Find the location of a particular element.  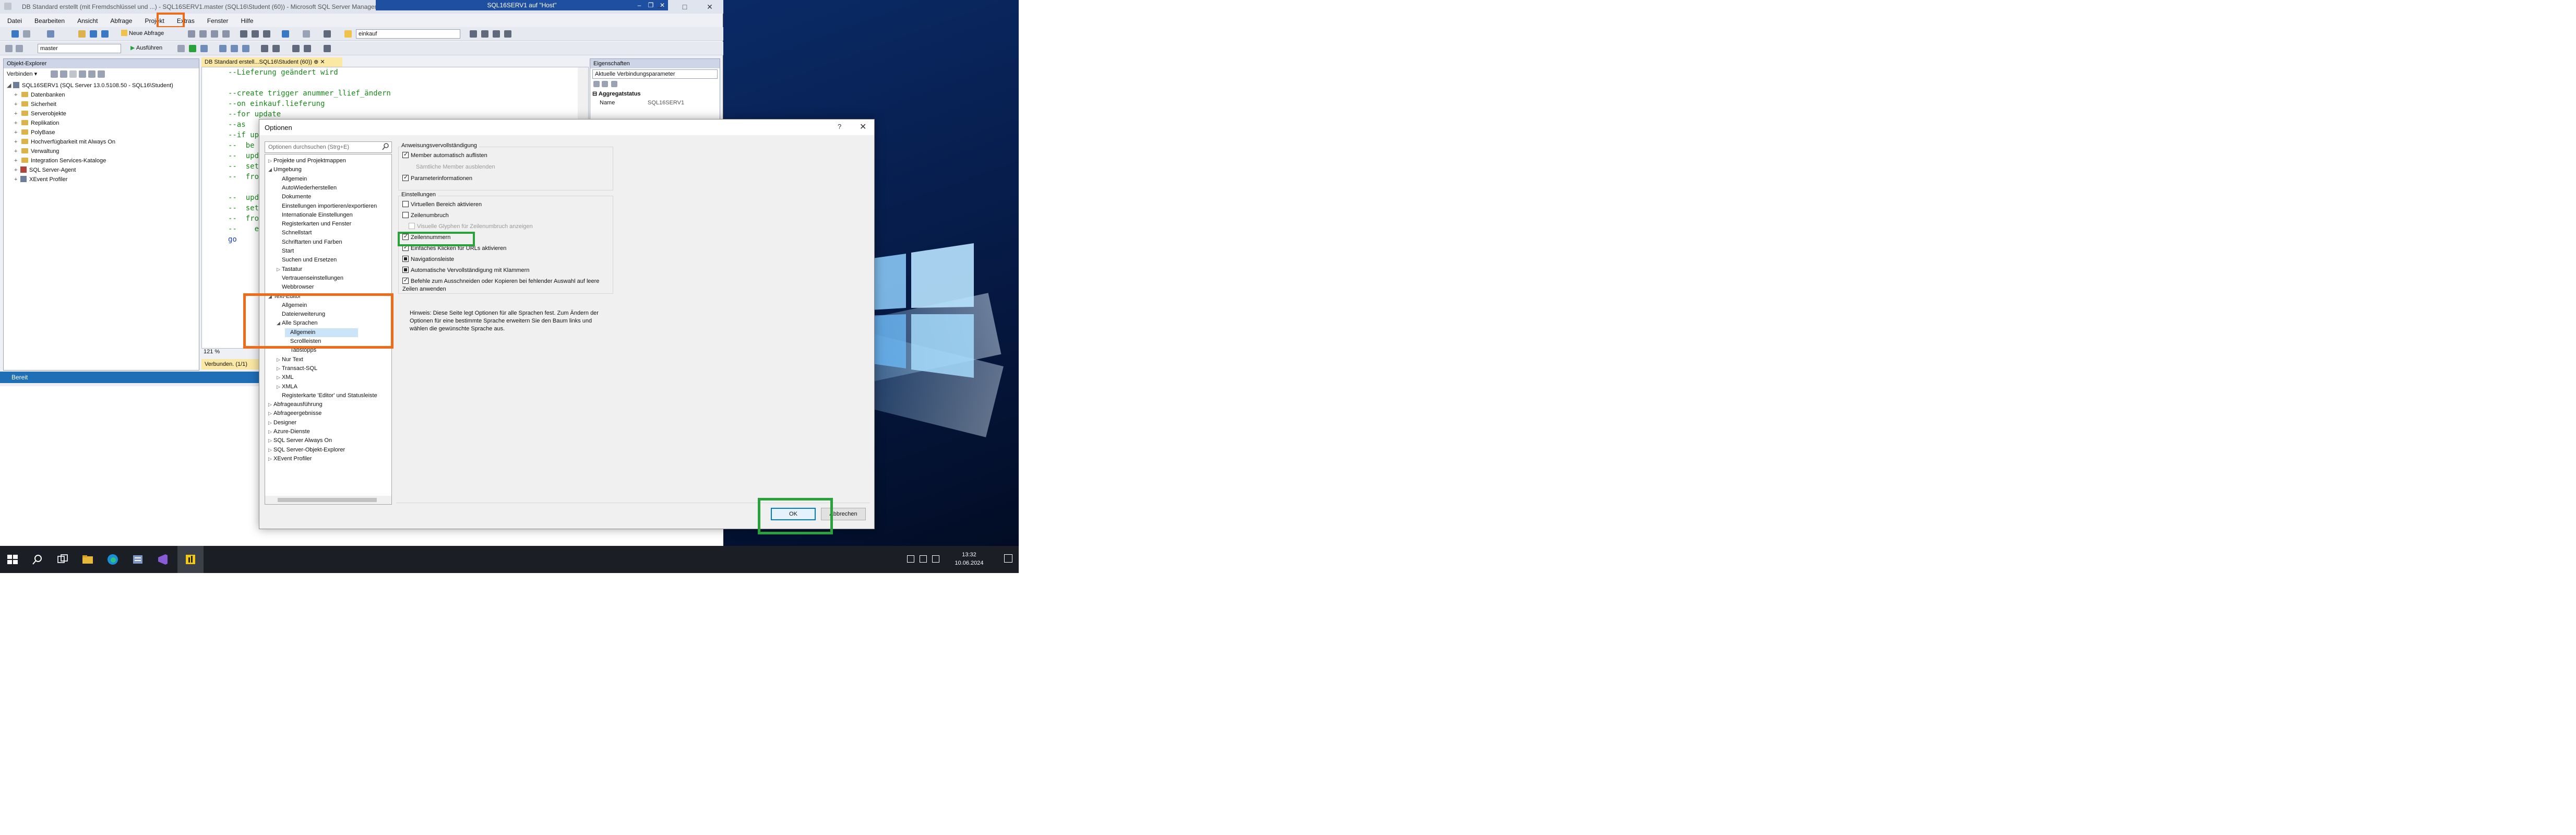

options-tree-item: Einstellungen importieren/exportieren is located at coordinates (327, 206).